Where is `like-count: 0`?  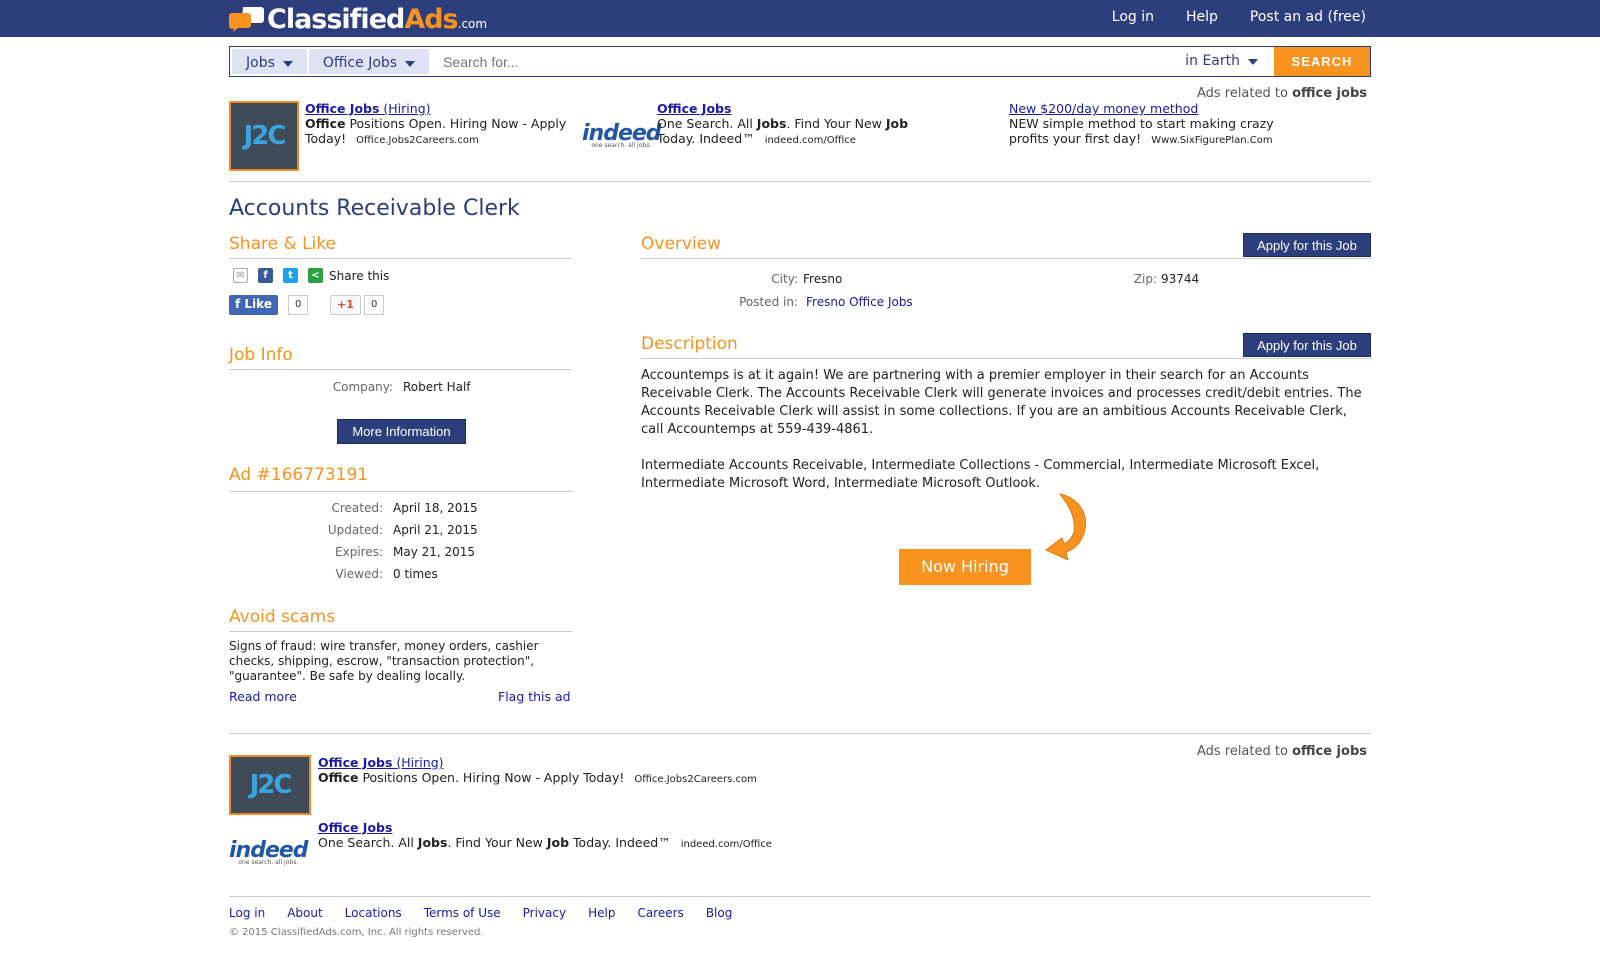
like-count: 0 is located at coordinates (298, 305).